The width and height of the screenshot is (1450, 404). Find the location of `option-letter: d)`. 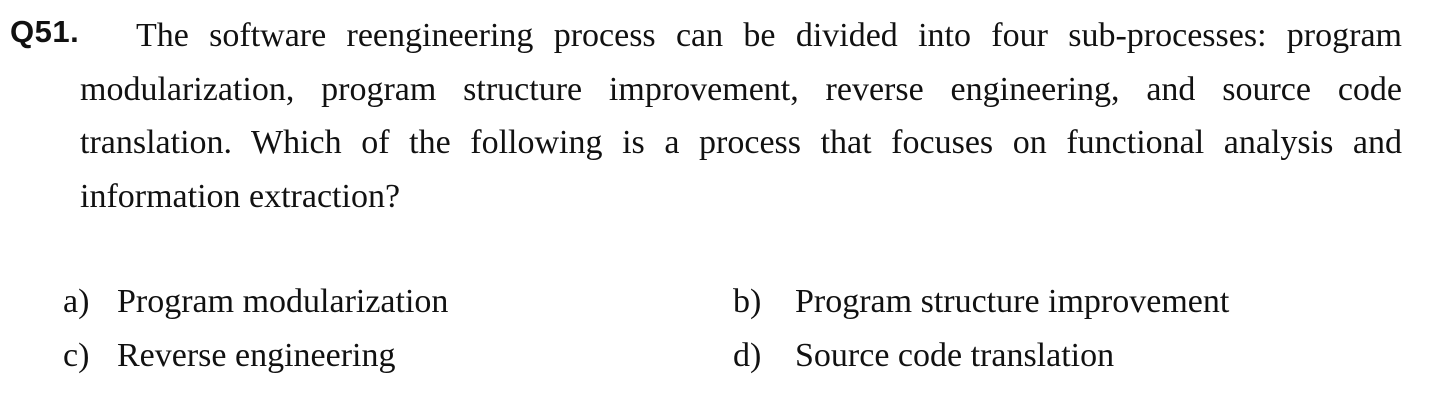

option-letter: d) is located at coordinates (747, 355).